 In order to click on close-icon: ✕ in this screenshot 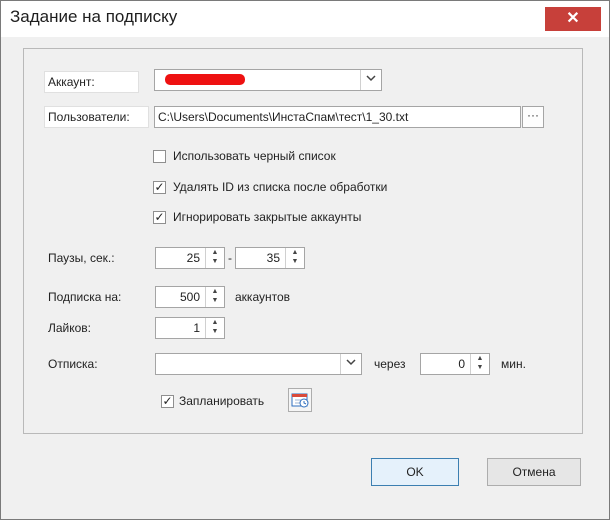, I will do `click(573, 18)`.